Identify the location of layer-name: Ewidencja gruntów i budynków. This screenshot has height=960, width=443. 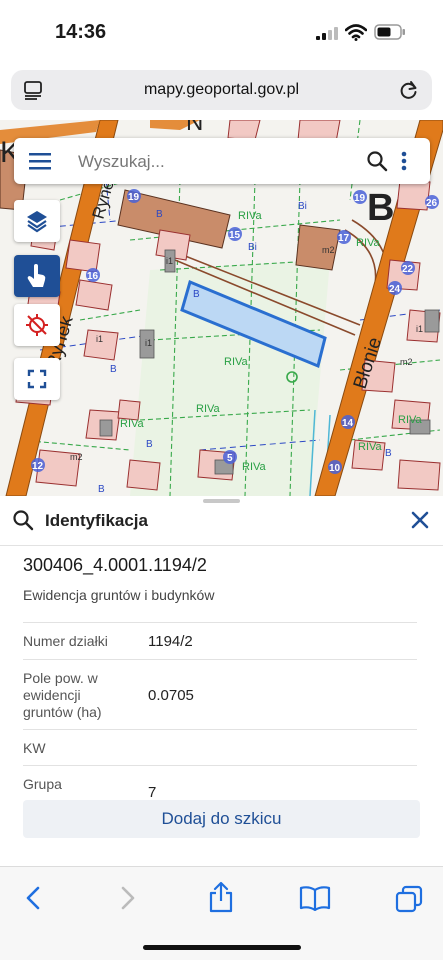
(119, 595).